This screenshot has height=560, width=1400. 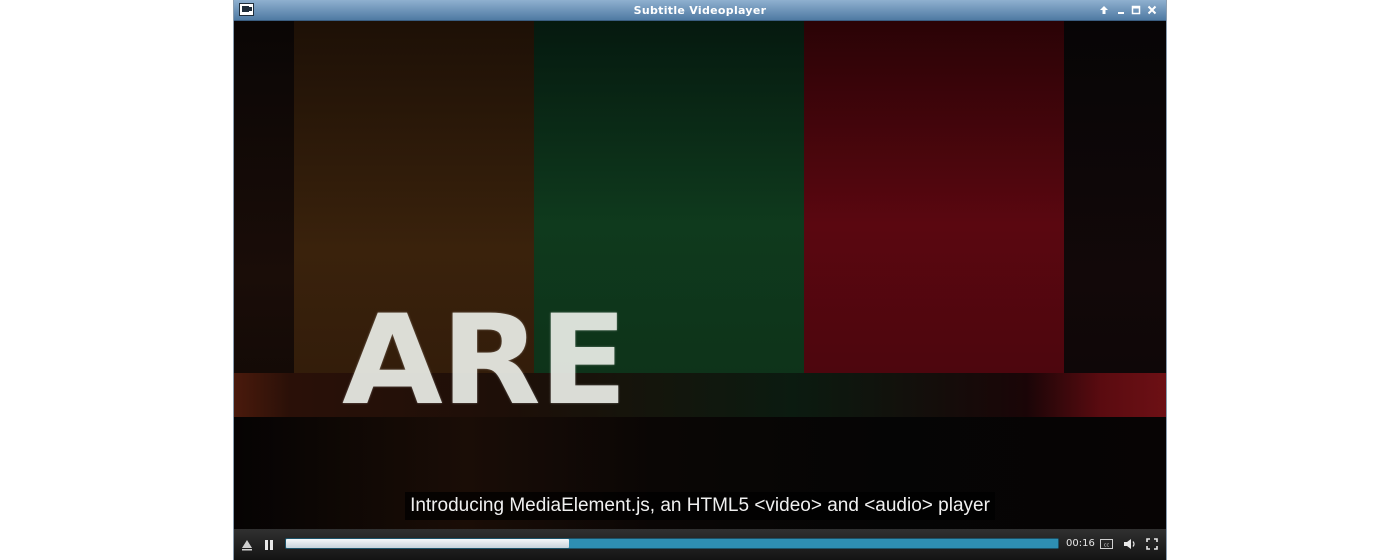 I want to click on video-overlay-text: ARE, so click(x=485, y=361).